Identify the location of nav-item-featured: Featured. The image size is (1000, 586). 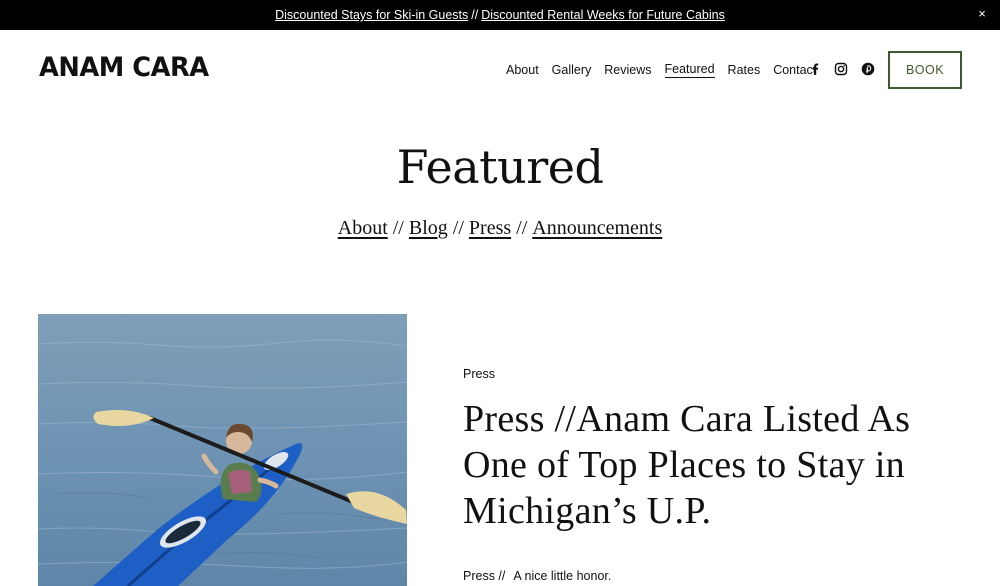
(689, 70).